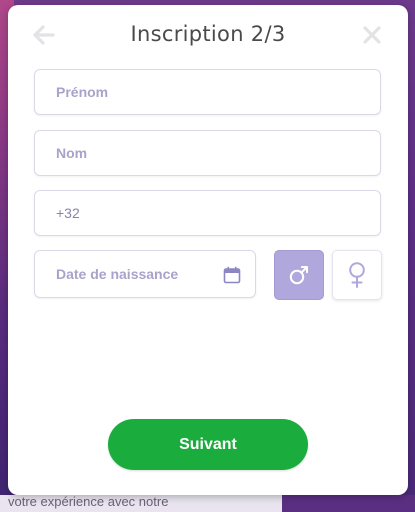 The image size is (415, 512). I want to click on background-bottom-right-panel, so click(348, 503).